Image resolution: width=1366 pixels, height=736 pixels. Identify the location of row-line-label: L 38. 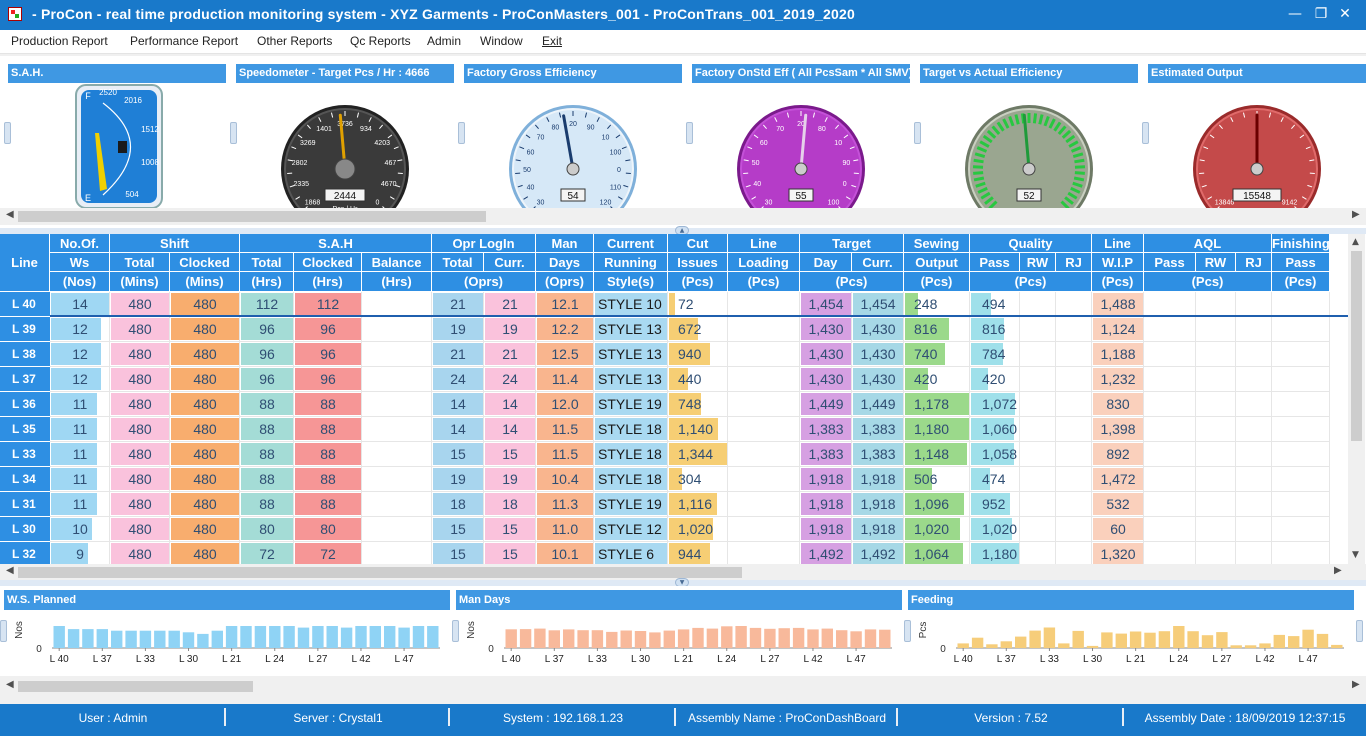
(25, 354).